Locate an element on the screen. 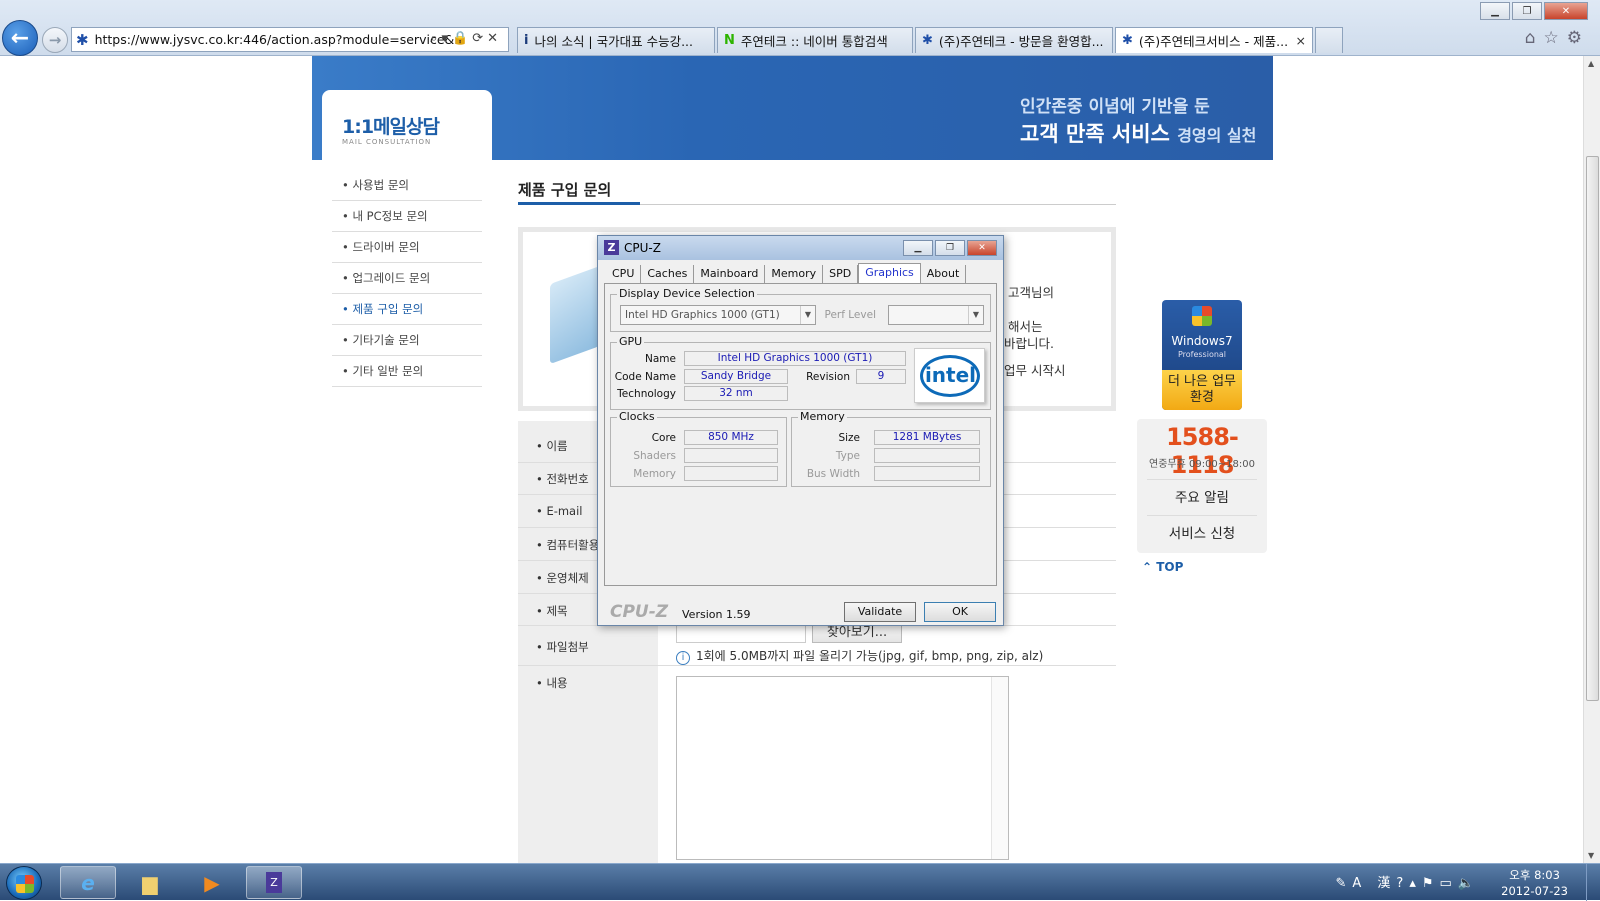 This screenshot has width=1600, height=901. help-icon: ? is located at coordinates (1402, 883).